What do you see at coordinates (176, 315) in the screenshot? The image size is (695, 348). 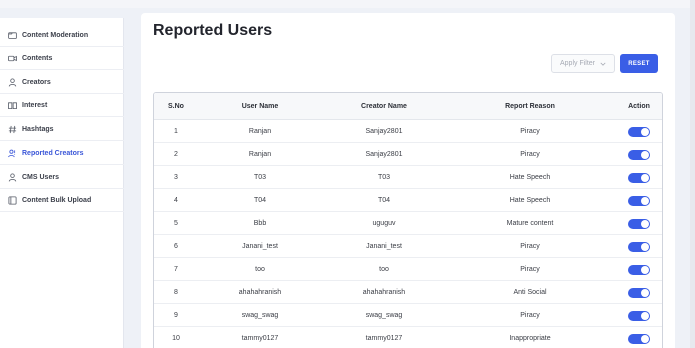 I see `cell-sno: 9` at bounding box center [176, 315].